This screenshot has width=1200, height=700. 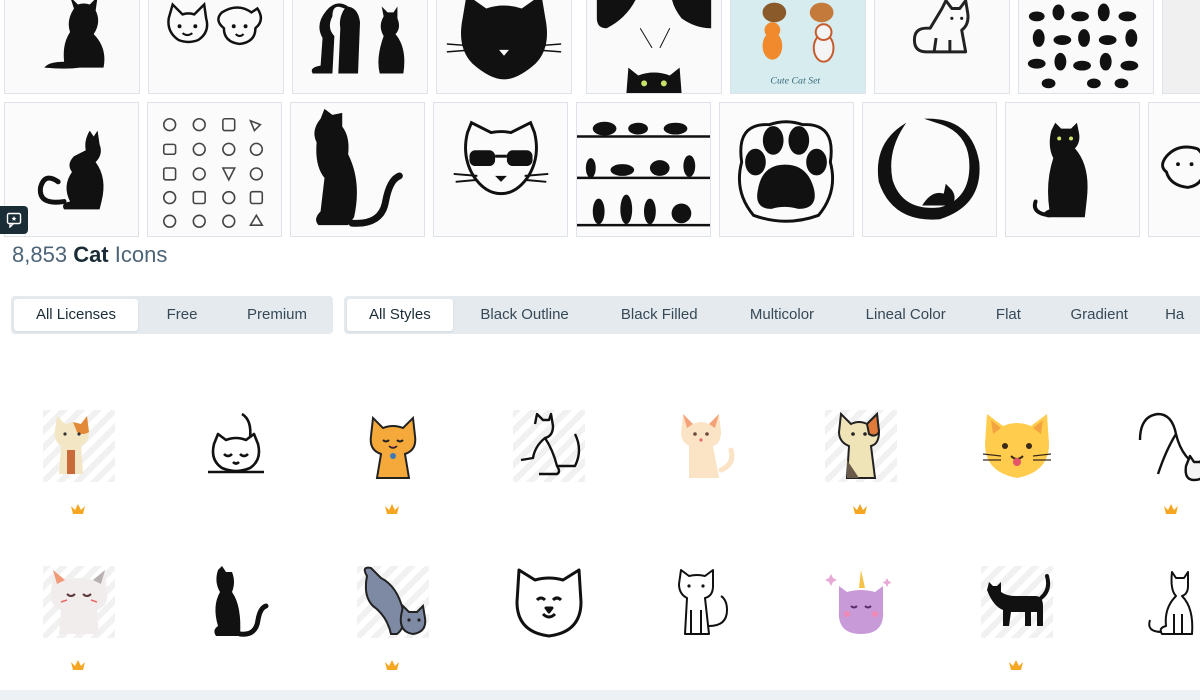 I want to click on cats-on-shelves-icon, so click(x=643, y=174).